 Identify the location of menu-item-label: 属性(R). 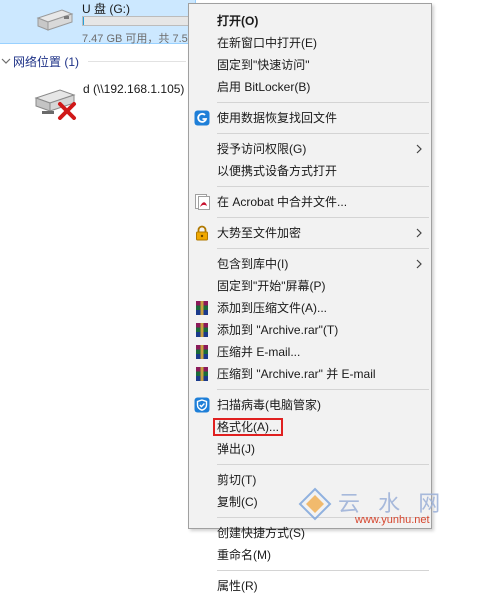
(237, 586).